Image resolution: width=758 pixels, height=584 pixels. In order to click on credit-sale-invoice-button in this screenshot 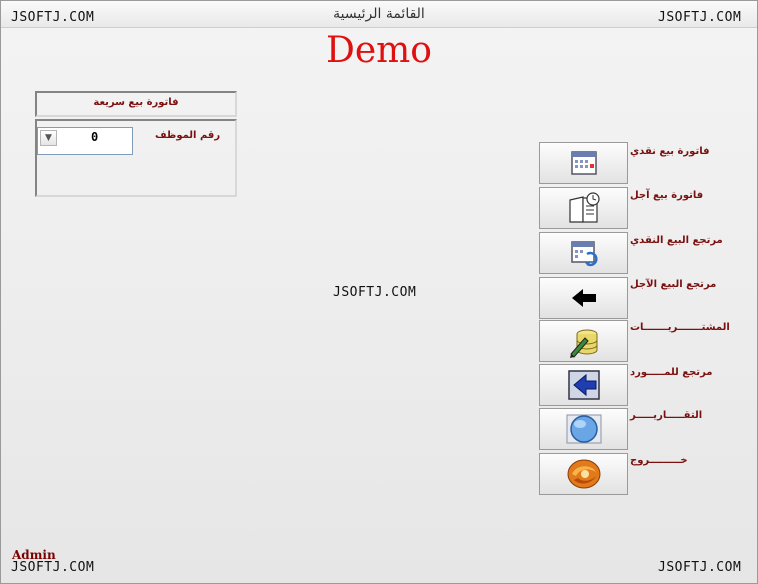, I will do `click(583, 208)`.